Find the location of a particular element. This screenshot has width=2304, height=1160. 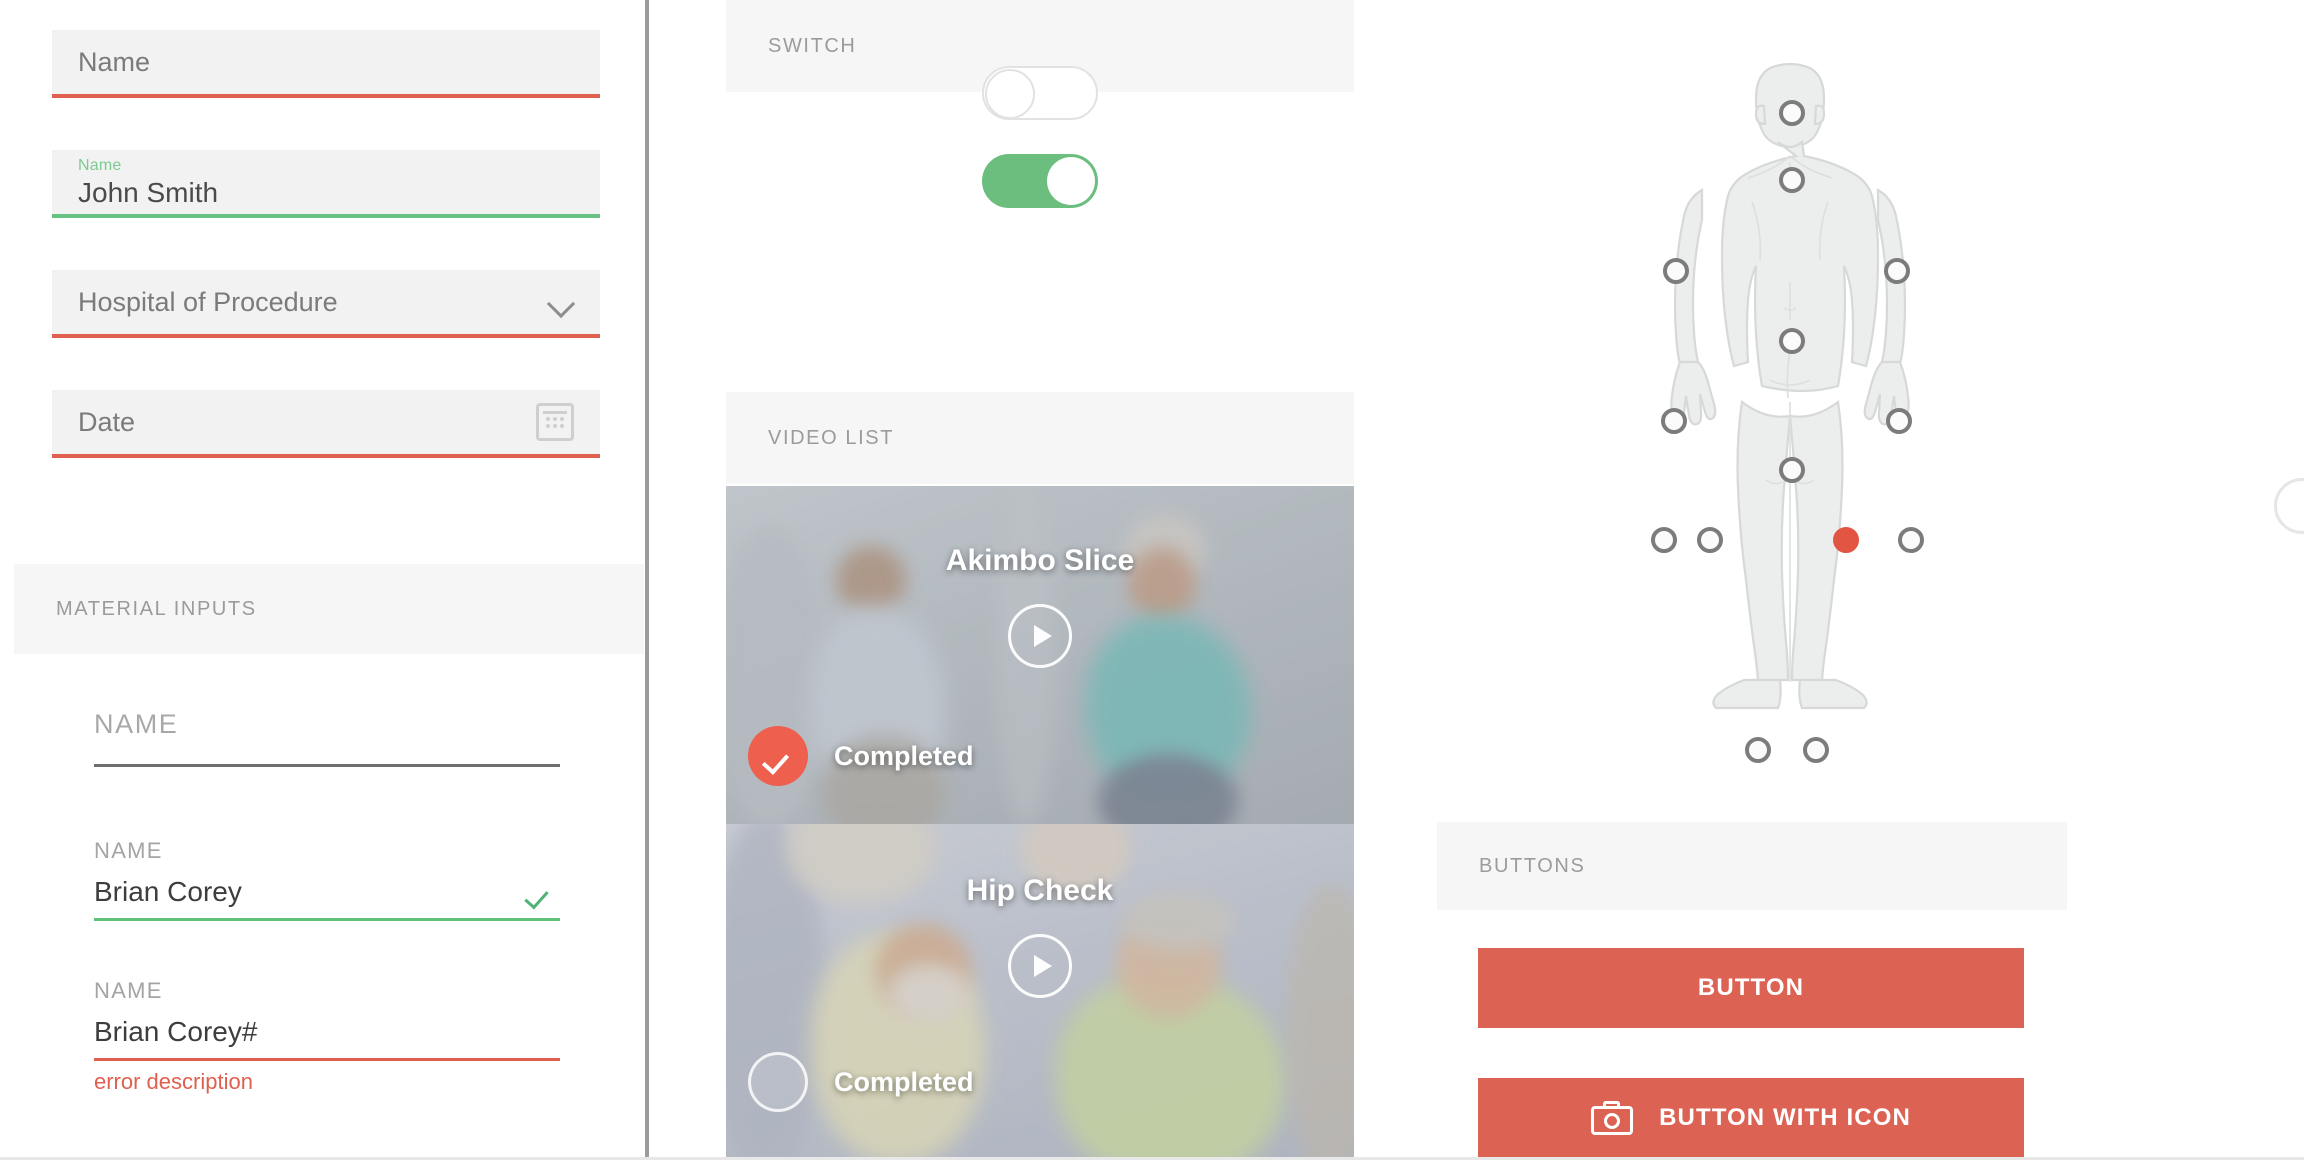

switch-title: SWITCH is located at coordinates (812, 45).